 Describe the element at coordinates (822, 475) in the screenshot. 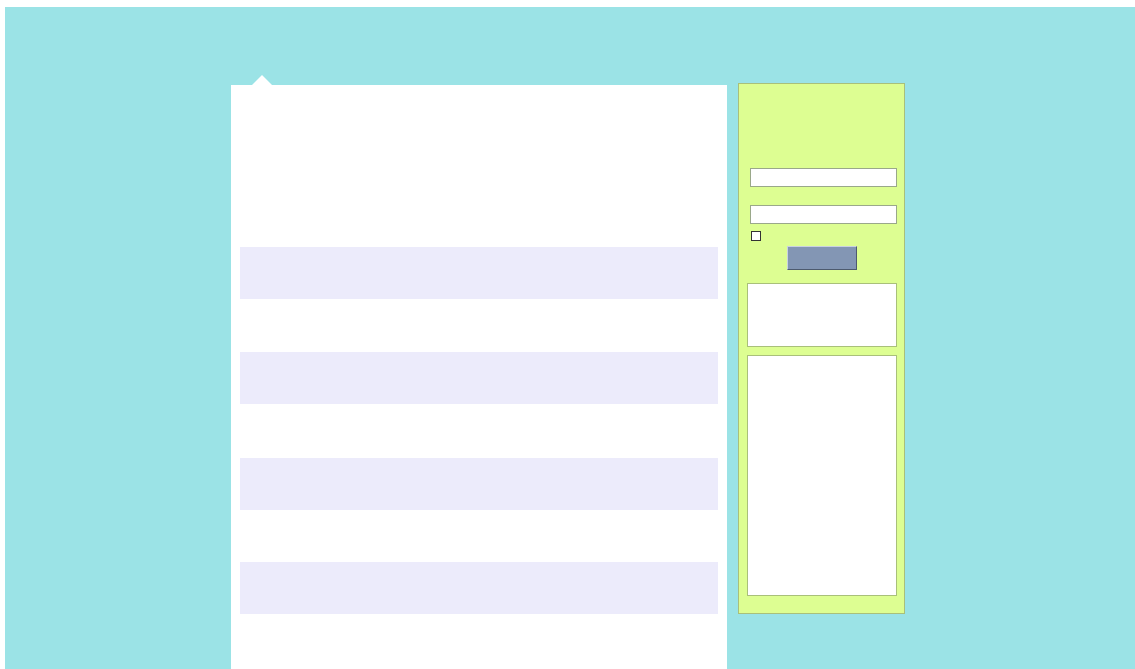

I see `sidebar-list-box` at that location.